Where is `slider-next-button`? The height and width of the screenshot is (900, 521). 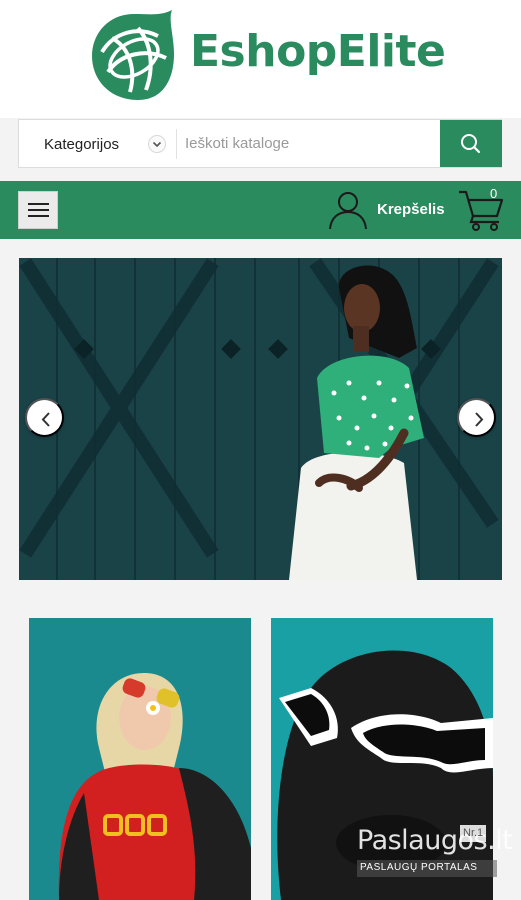 slider-next-button is located at coordinates (476, 417).